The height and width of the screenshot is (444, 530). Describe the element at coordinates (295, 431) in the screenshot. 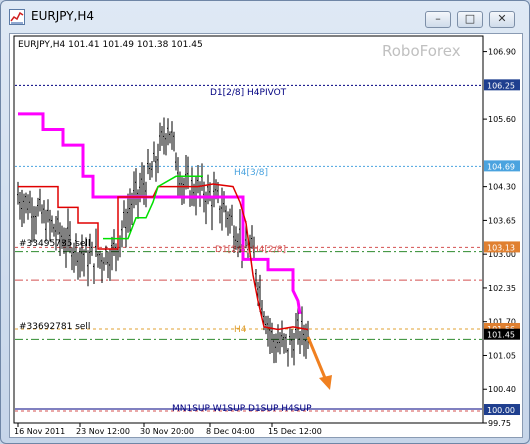

I see `x-tick-label: 15 Dec 12:00` at that location.